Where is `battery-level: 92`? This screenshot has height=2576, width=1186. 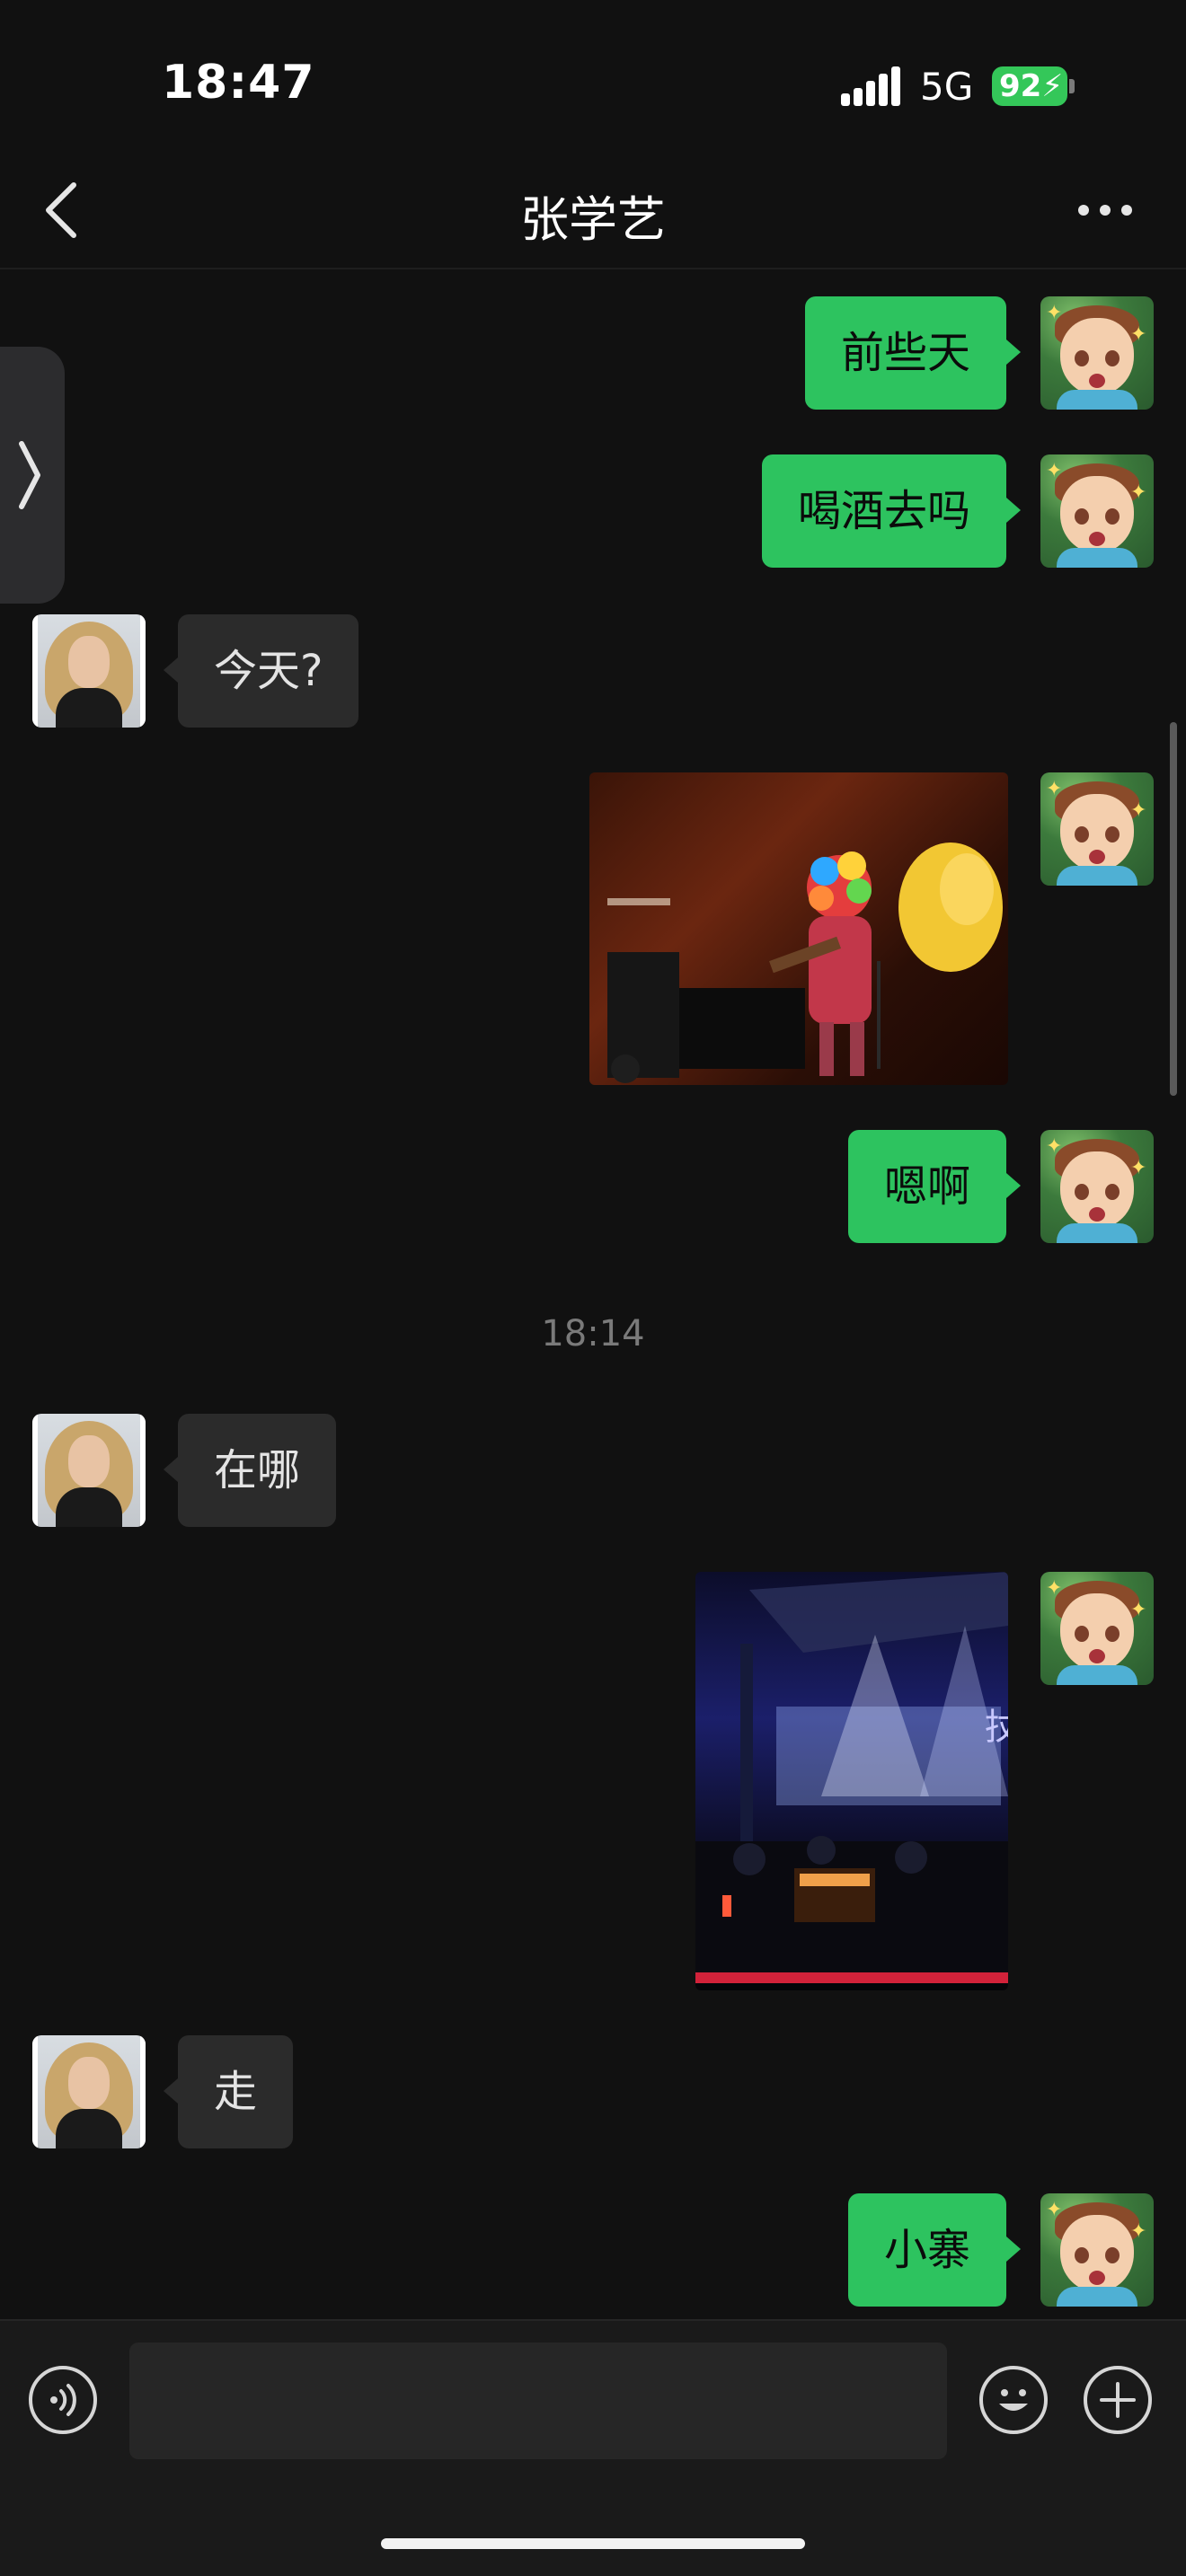
battery-level: 92 is located at coordinates (1020, 86).